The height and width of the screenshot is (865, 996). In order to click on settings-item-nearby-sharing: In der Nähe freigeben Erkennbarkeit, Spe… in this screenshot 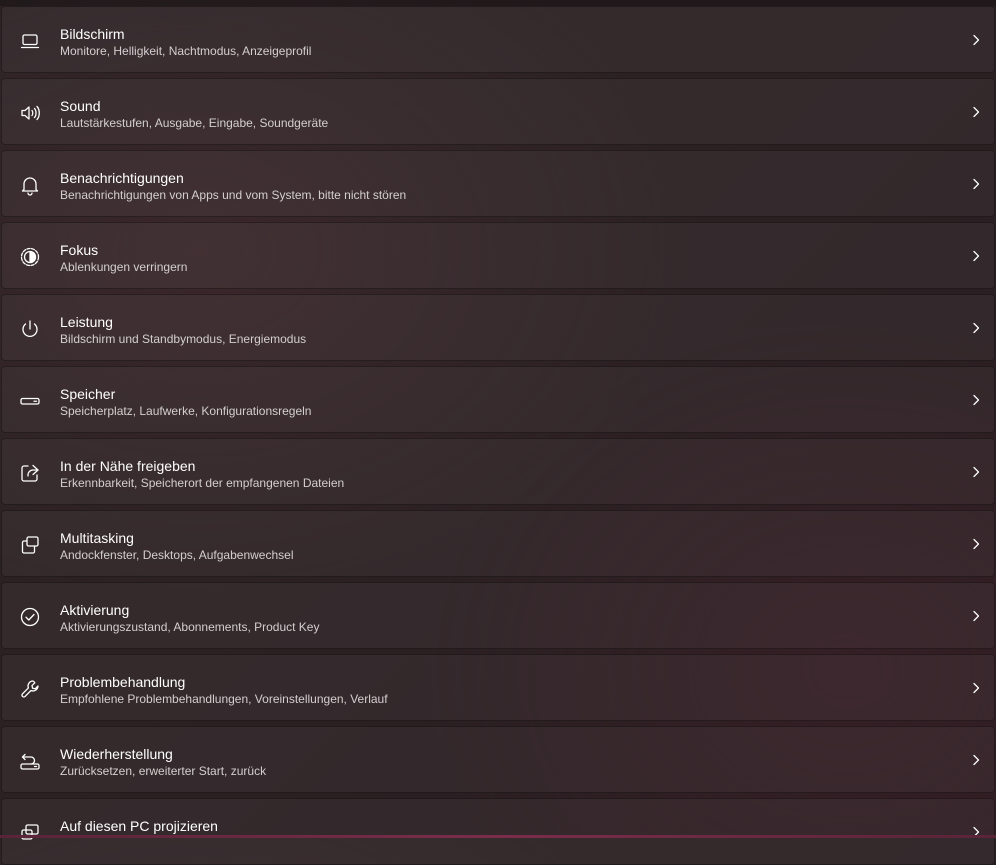, I will do `click(498, 471)`.